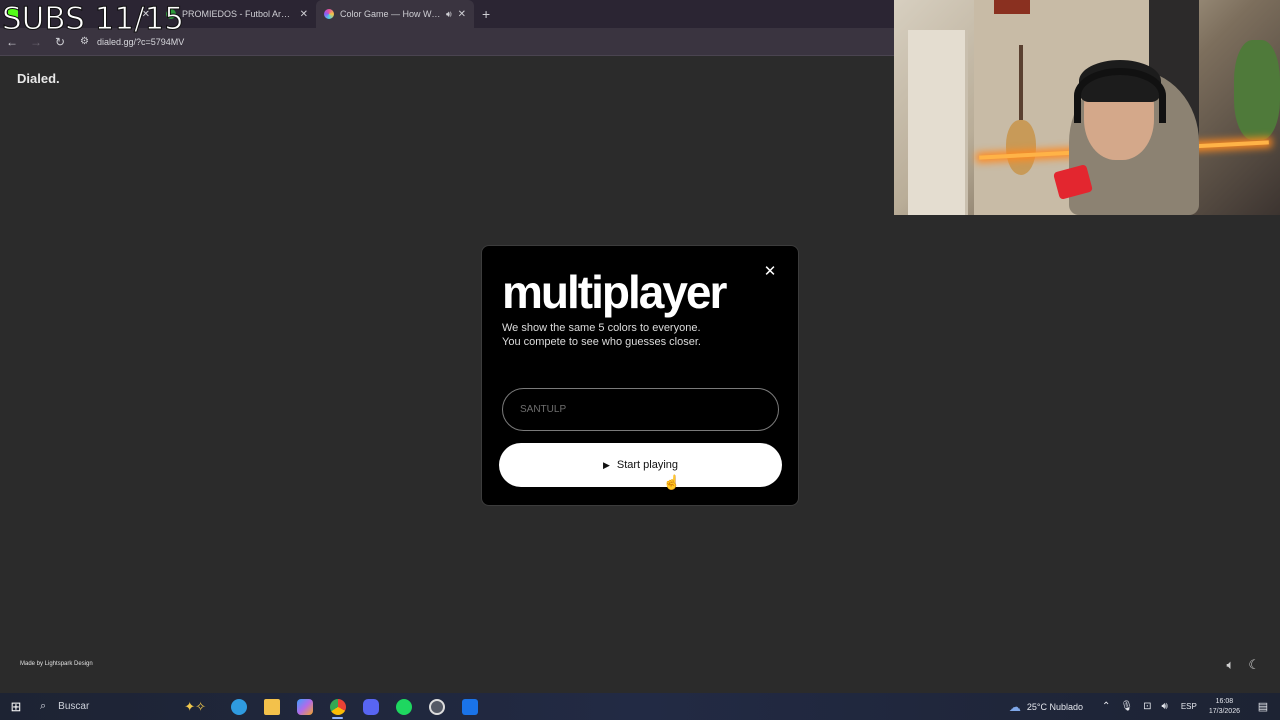 This screenshot has width=1280, height=720. Describe the element at coordinates (1120, 95) in the screenshot. I see `webcam-headphones` at that location.